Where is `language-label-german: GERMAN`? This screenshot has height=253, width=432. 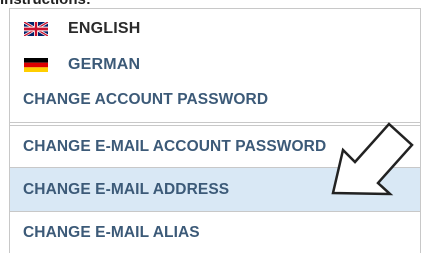
language-label-german: GERMAN is located at coordinates (104, 64).